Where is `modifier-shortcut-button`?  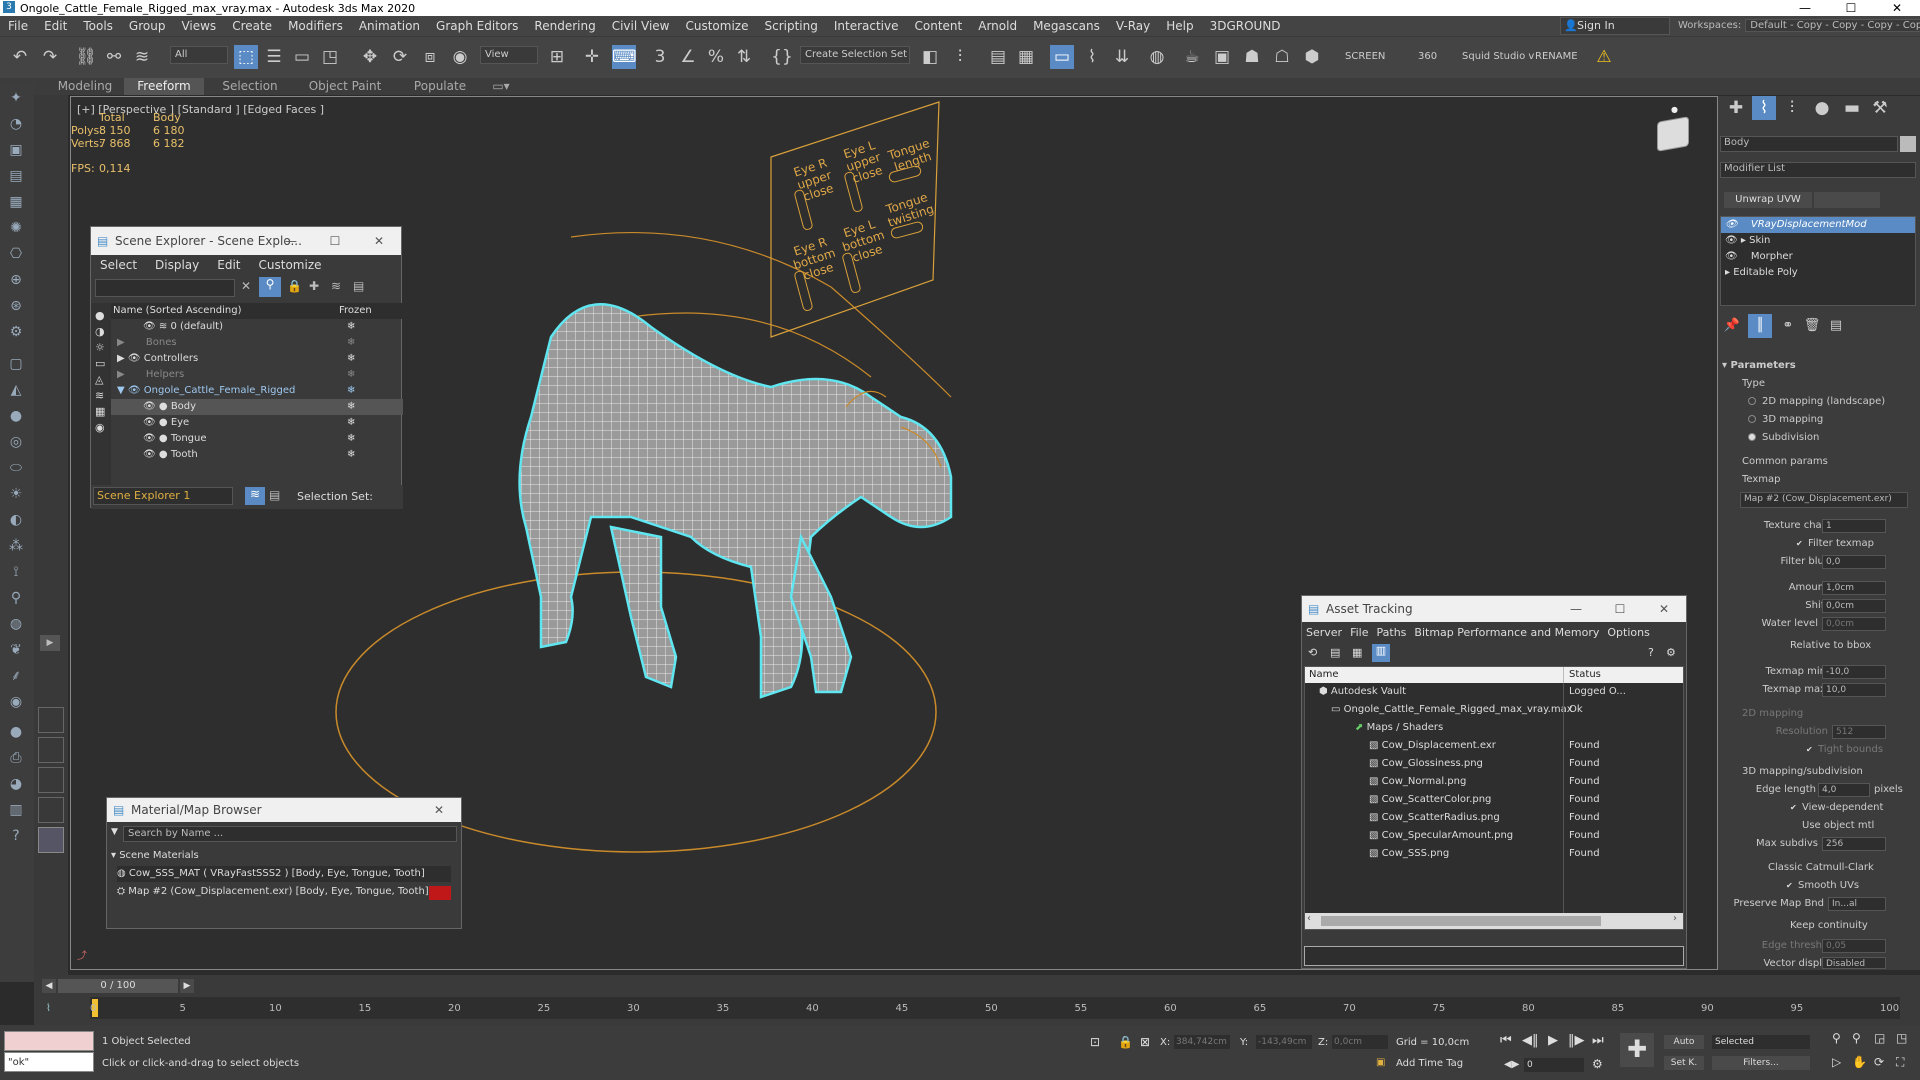
modifier-shortcut-button is located at coordinates (1847, 200).